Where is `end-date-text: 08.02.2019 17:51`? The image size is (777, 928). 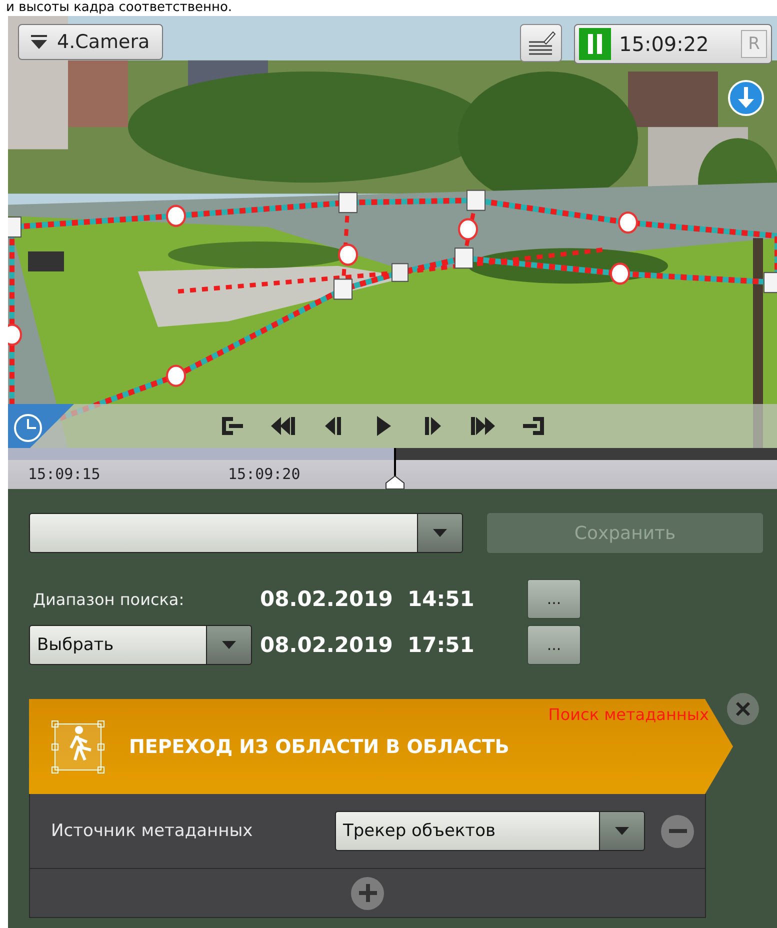 end-date-text: 08.02.2019 17:51 is located at coordinates (368, 645).